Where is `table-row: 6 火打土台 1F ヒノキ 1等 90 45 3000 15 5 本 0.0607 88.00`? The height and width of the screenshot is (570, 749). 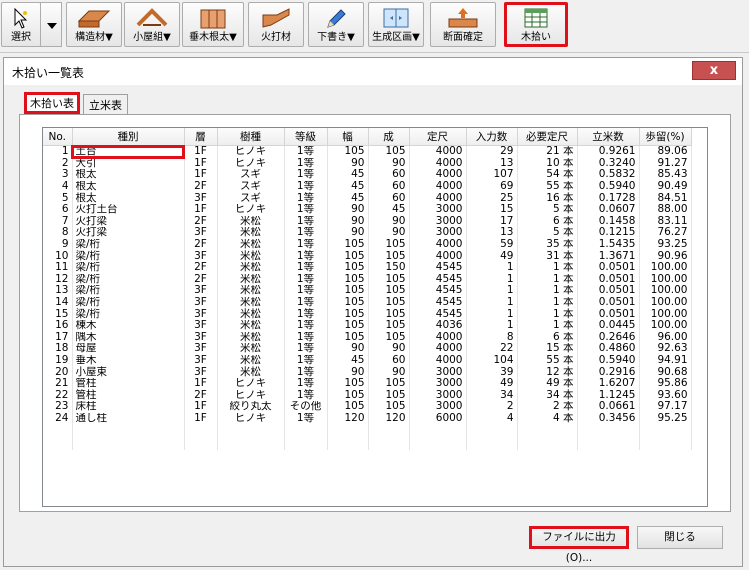 table-row: 6 火打土台 1F ヒノキ 1等 90 45 3000 15 5 本 0.0607 88.00 is located at coordinates (367, 209).